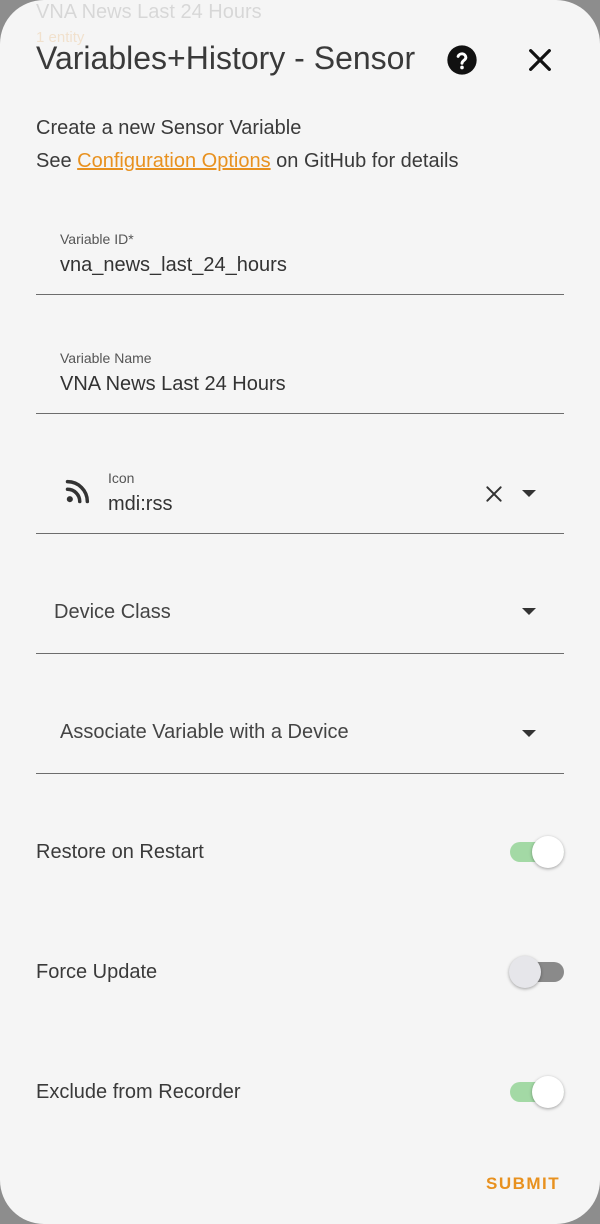 This screenshot has width=600, height=1224. I want to click on rss-icon, so click(77, 491).